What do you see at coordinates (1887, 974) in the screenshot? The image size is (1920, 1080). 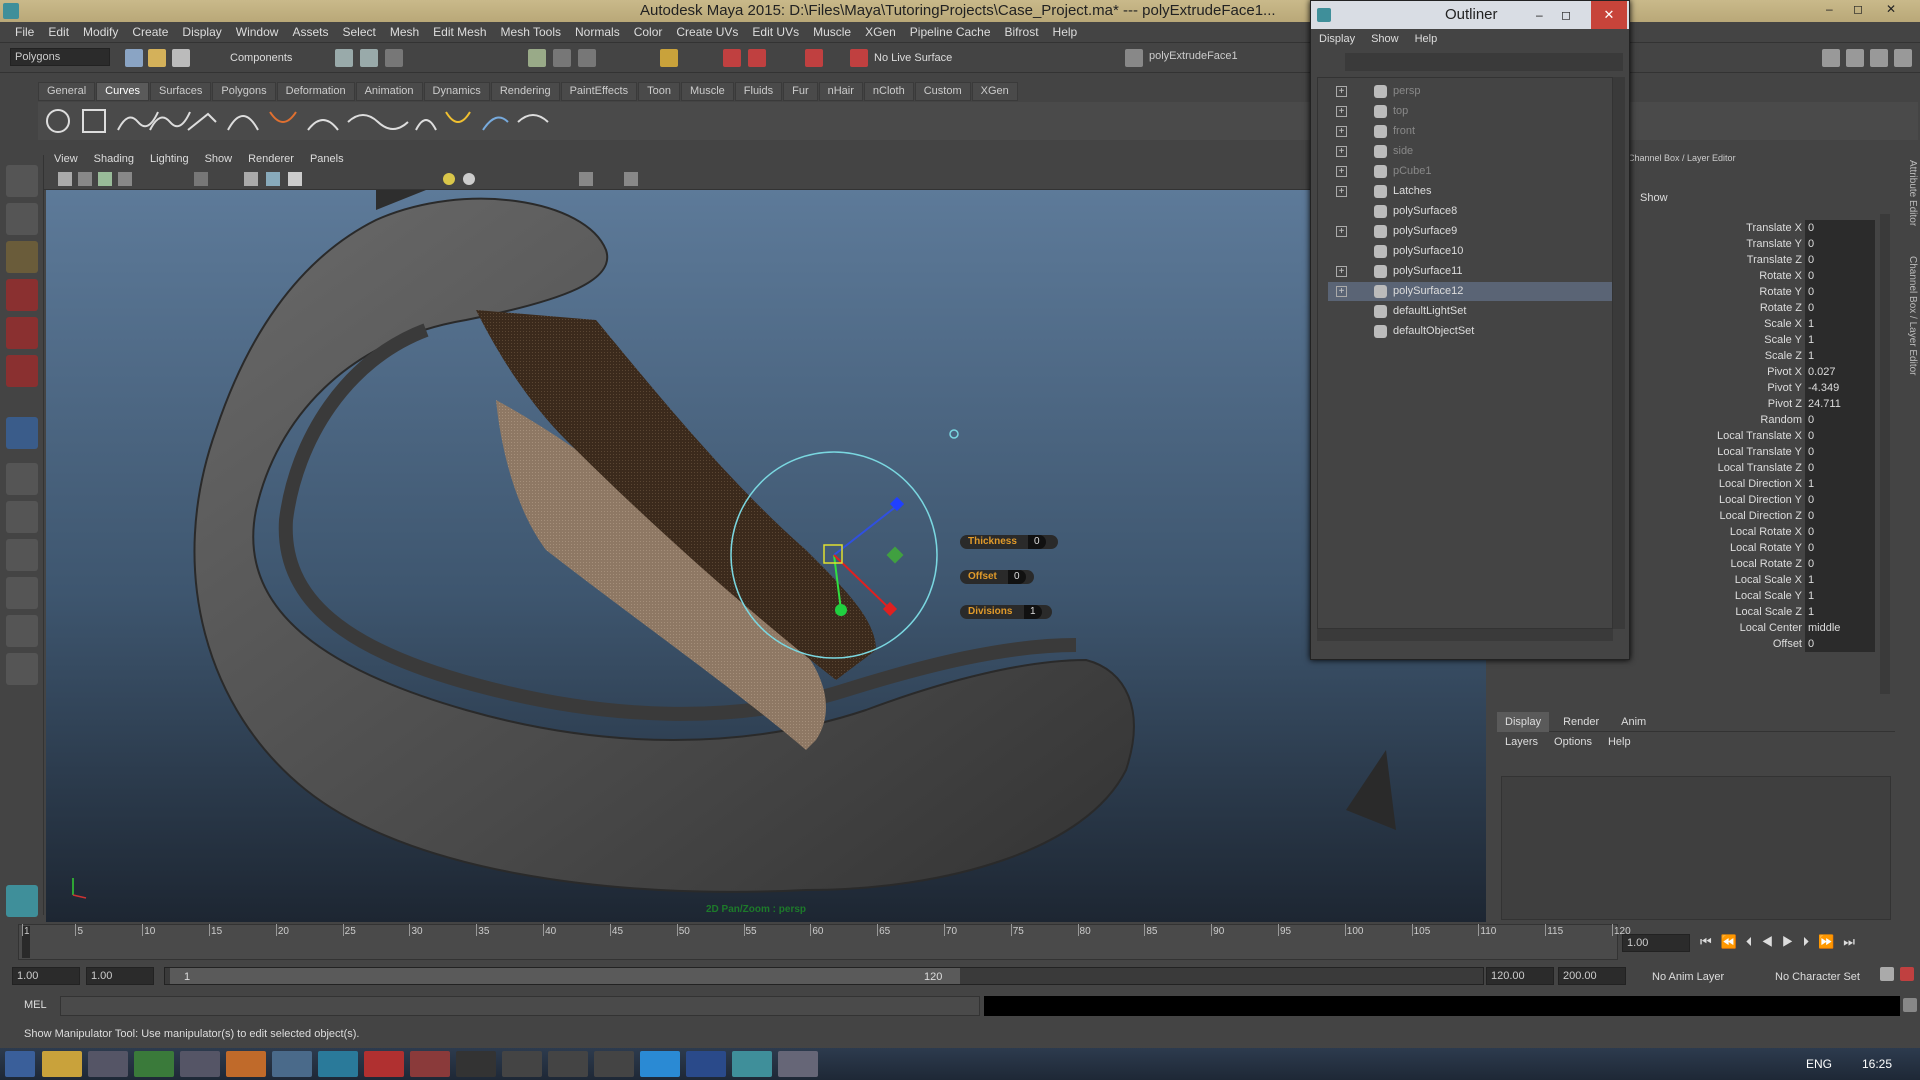 I see `auto-key-icon` at bounding box center [1887, 974].